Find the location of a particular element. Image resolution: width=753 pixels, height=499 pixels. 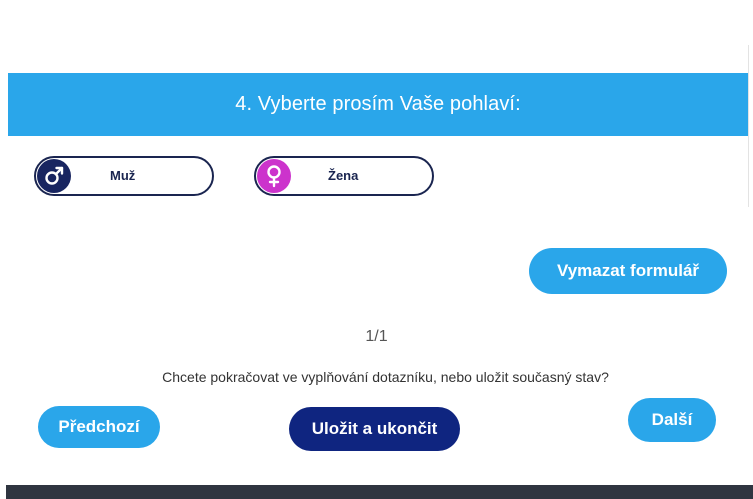

footer-bar is located at coordinates (379, 492).